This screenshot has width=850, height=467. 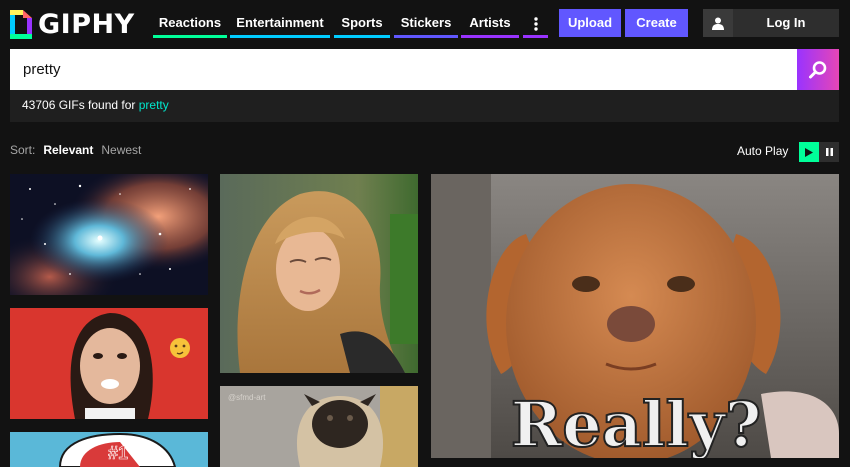 I want to click on user-icon, so click(x=718, y=23).